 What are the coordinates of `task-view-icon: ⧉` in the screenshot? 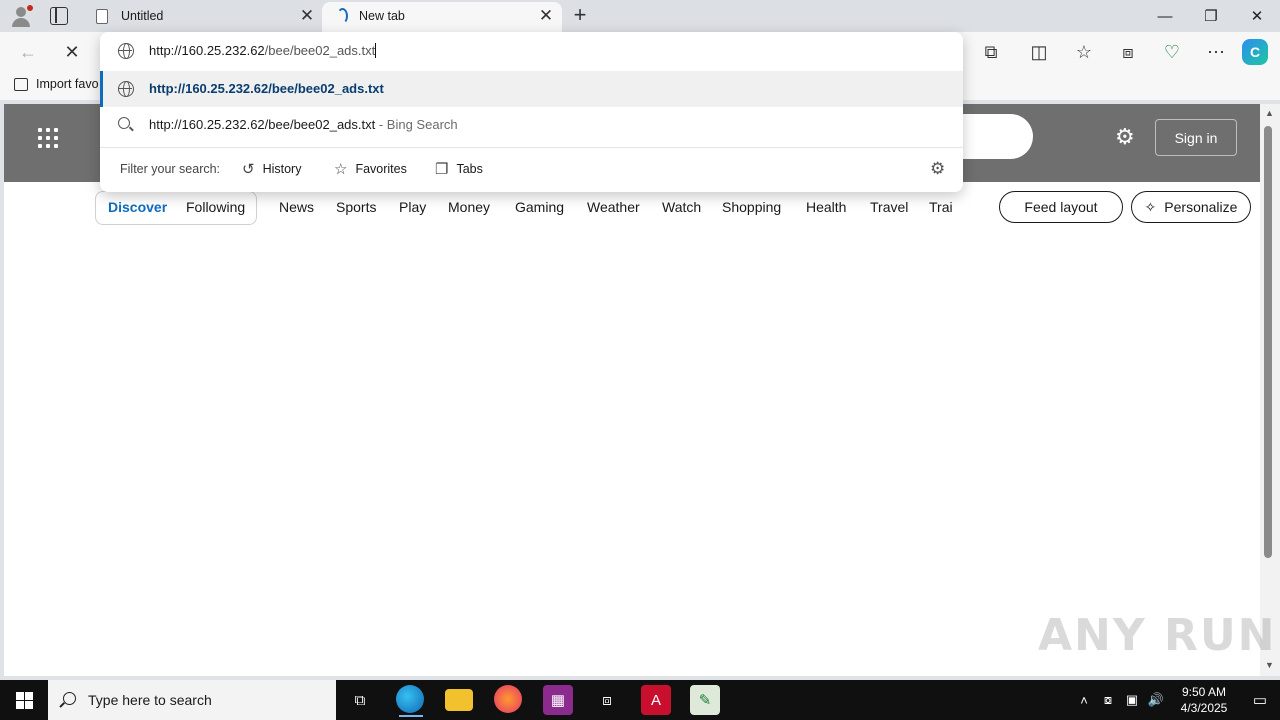 It's located at (360, 700).